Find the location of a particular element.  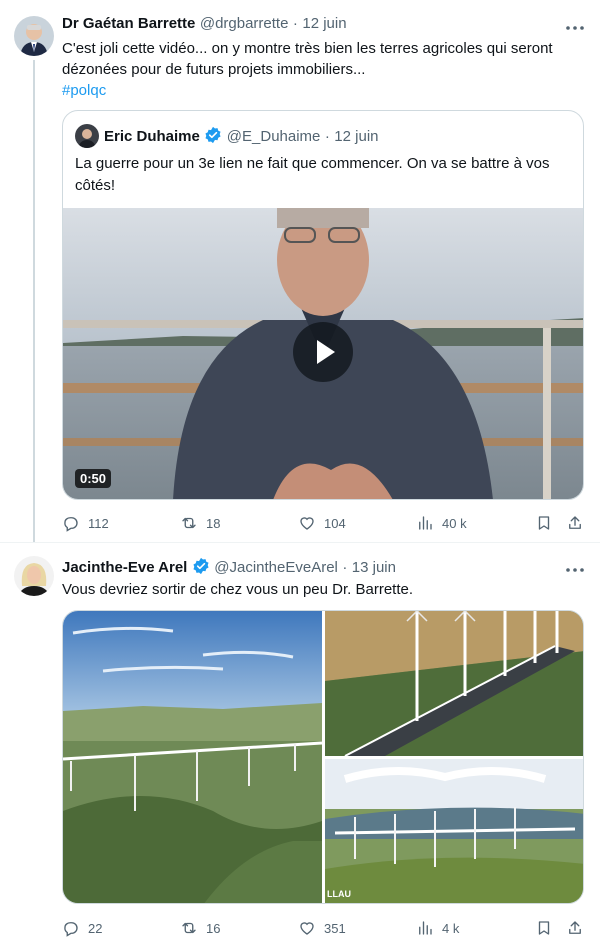

tweet1-repost-button: 18 is located at coordinates (200, 523).